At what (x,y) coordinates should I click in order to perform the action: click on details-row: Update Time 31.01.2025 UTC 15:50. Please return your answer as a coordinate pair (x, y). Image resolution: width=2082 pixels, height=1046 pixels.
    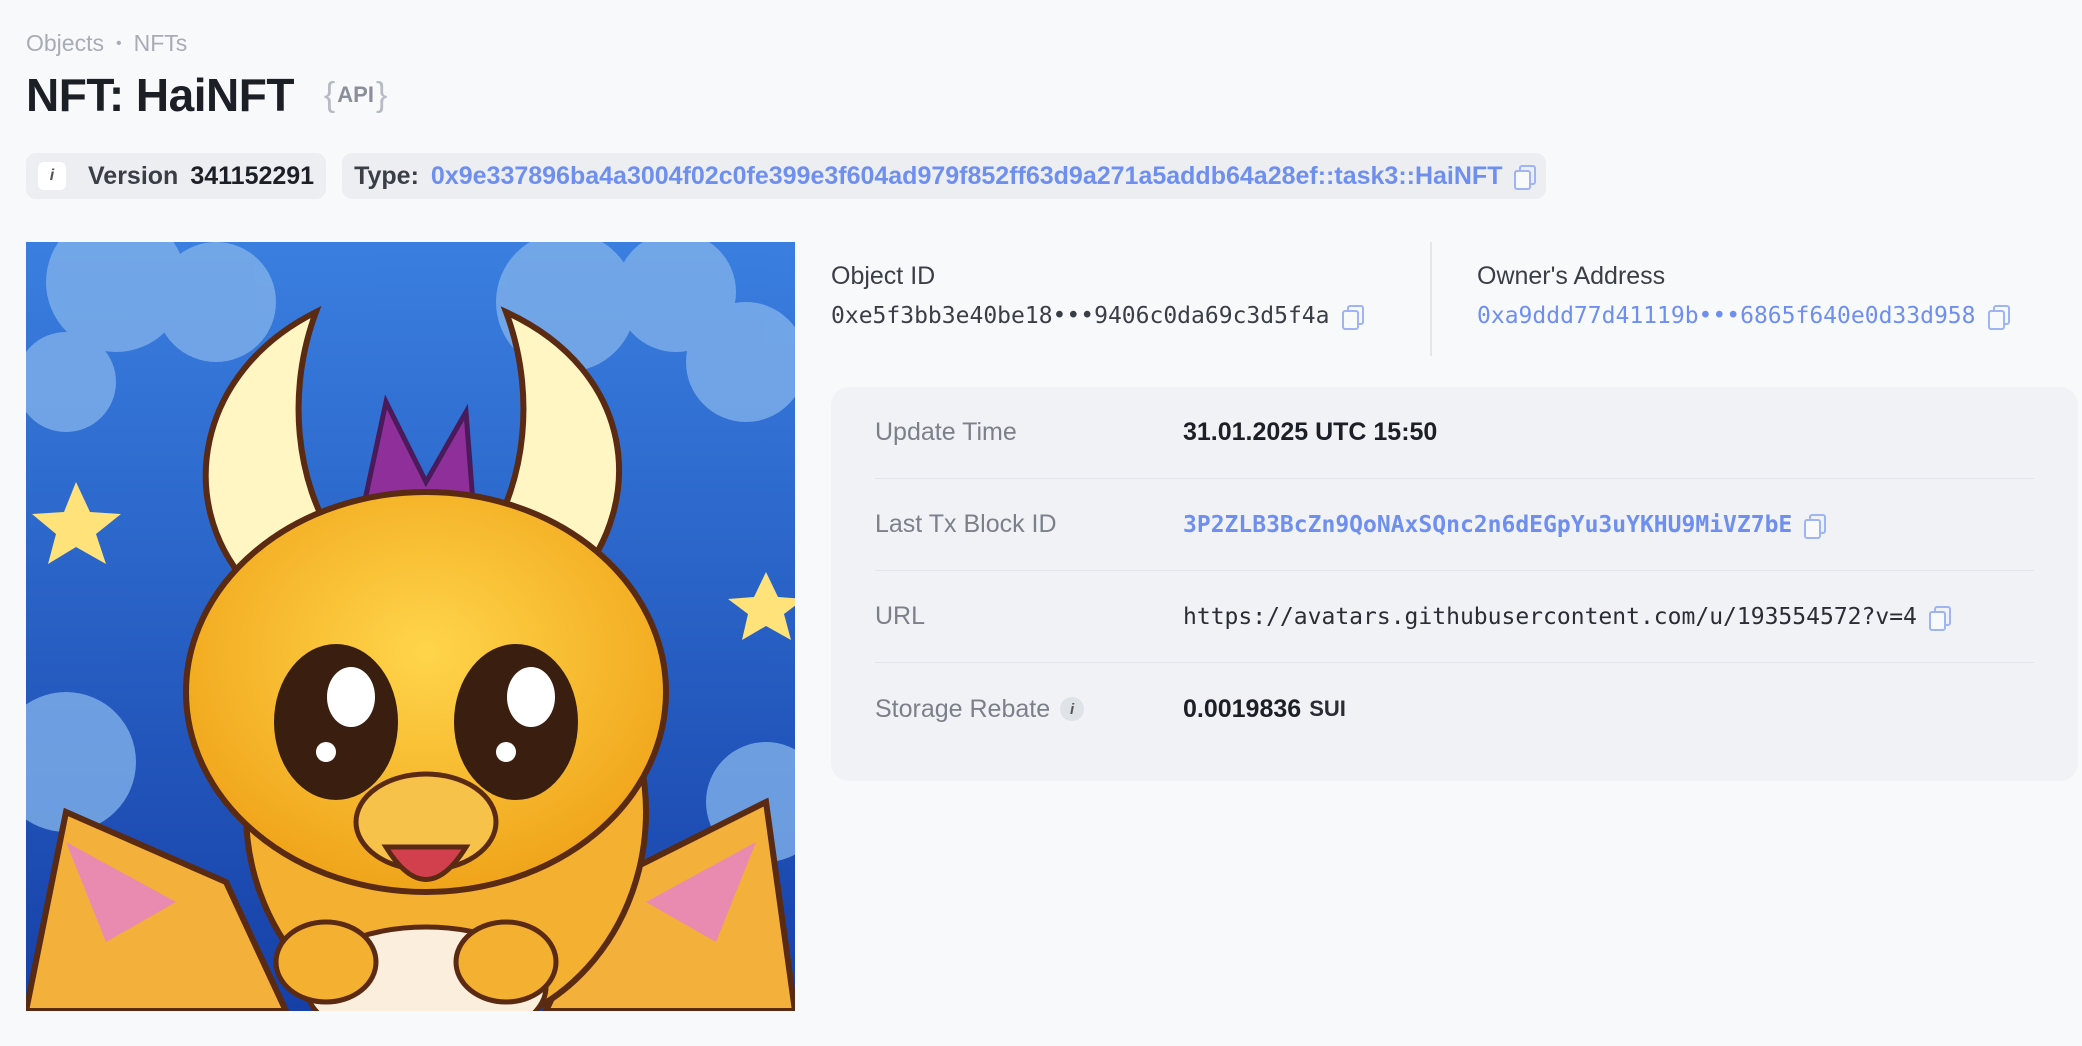
    Looking at the image, I should click on (1454, 433).